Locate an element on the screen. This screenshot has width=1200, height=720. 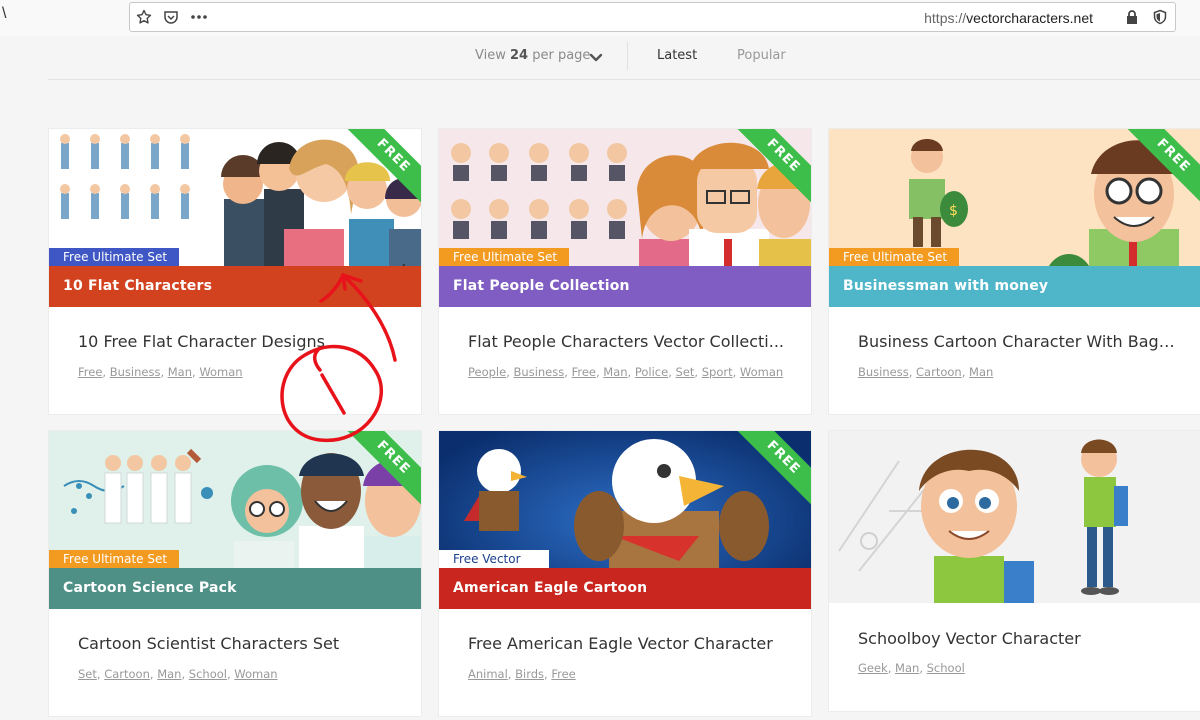
card-tags: Animal, Birds, Free is located at coordinates (522, 674).